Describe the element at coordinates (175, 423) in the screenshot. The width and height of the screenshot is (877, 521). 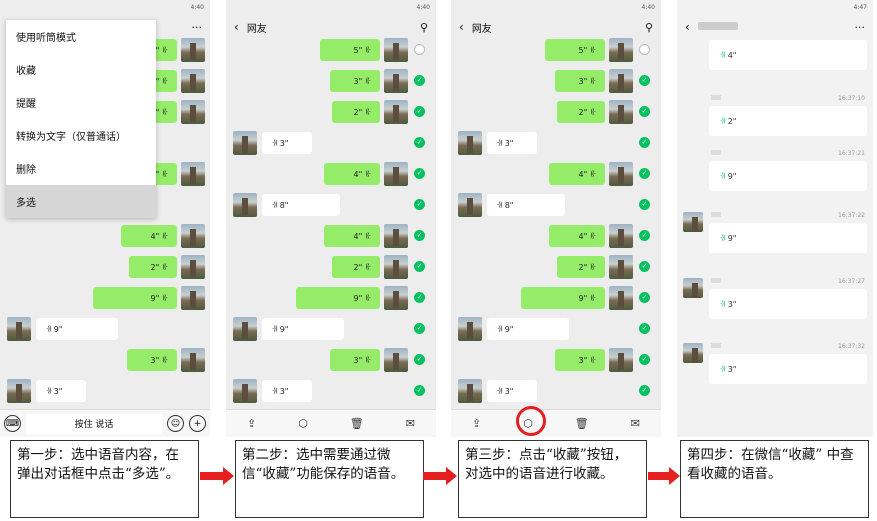
I see `emoji-icon: ☺` at that location.